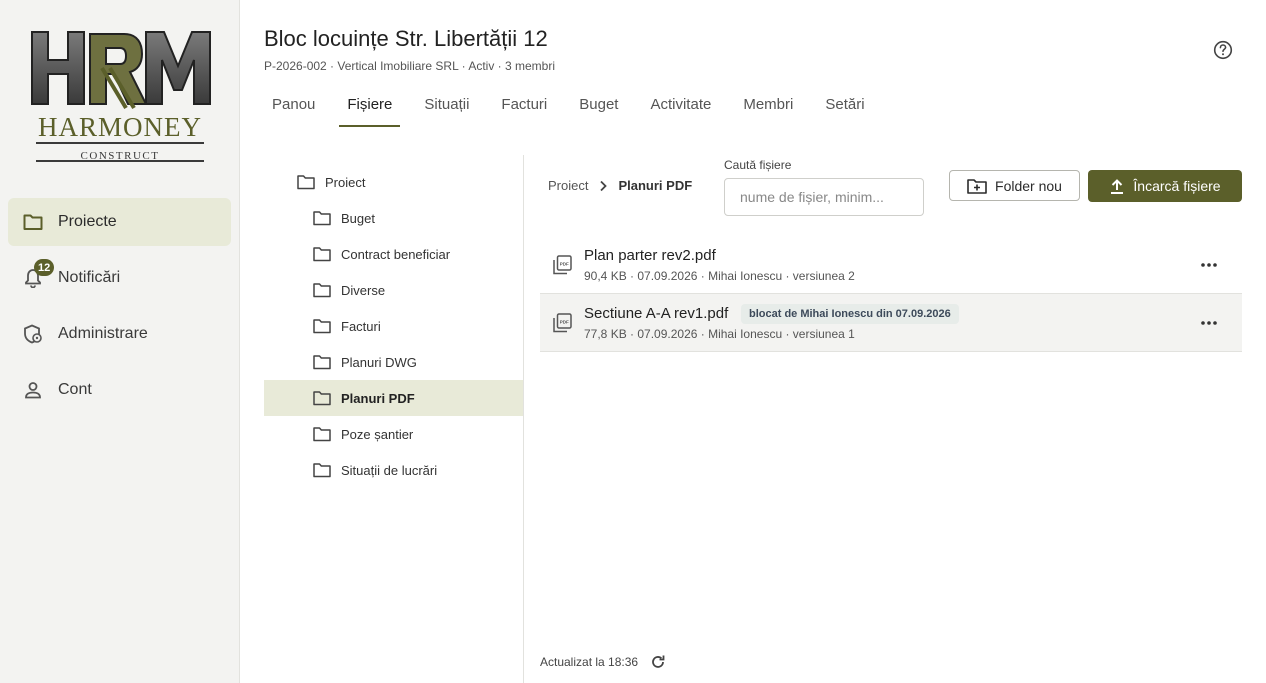 The image size is (1266, 683). I want to click on notification-badge: 12, so click(44, 267).